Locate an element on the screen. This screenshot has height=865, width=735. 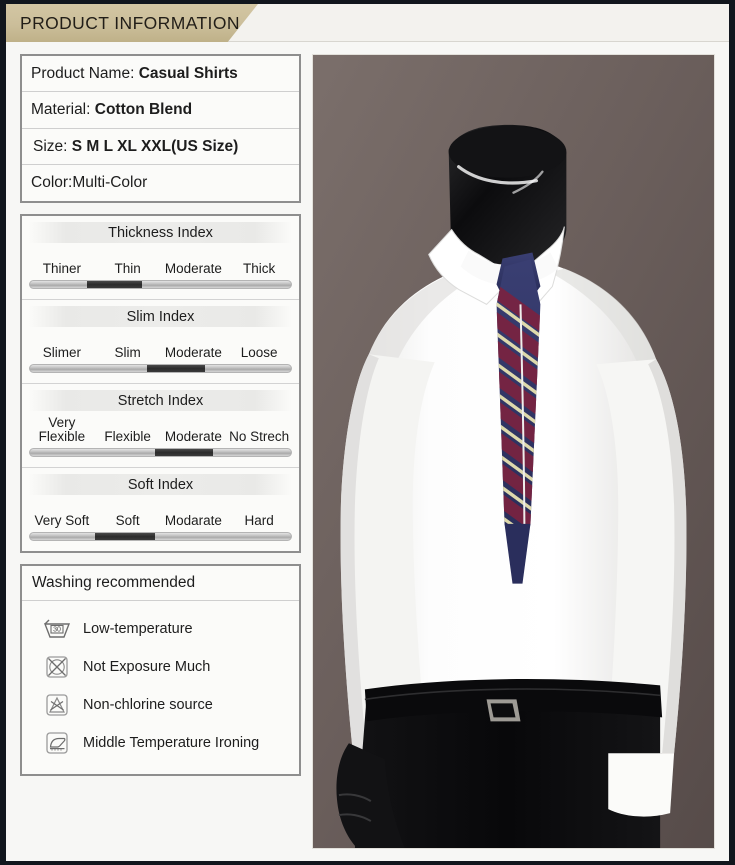
wash-item-label: Low-temperature is located at coordinates (138, 628).